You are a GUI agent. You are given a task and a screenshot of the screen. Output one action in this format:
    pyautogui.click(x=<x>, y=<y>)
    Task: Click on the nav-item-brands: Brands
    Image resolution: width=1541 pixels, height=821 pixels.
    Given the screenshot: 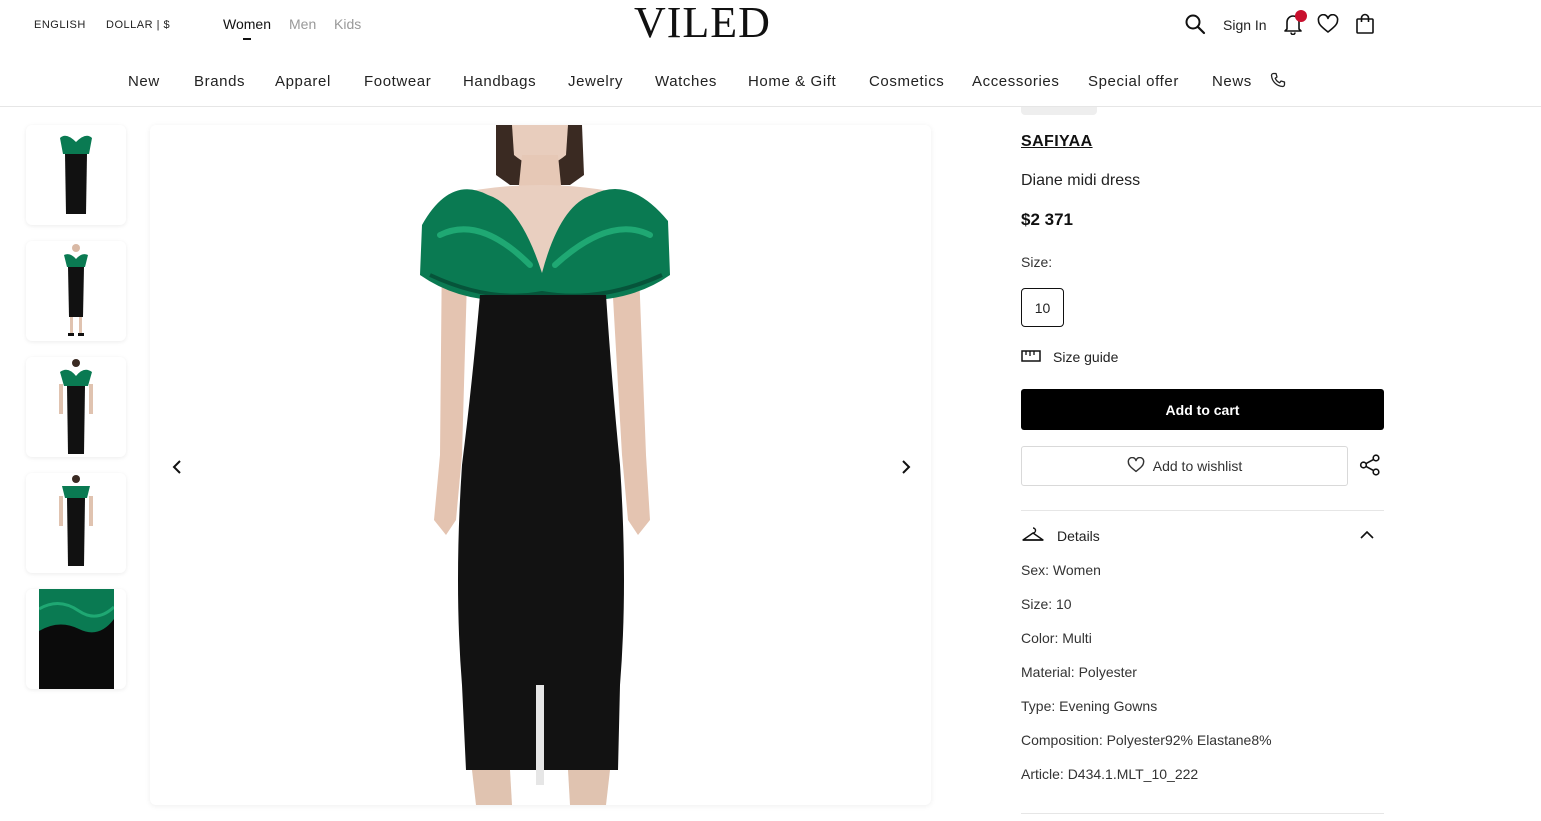 What is the action you would take?
    pyautogui.click(x=219, y=81)
    